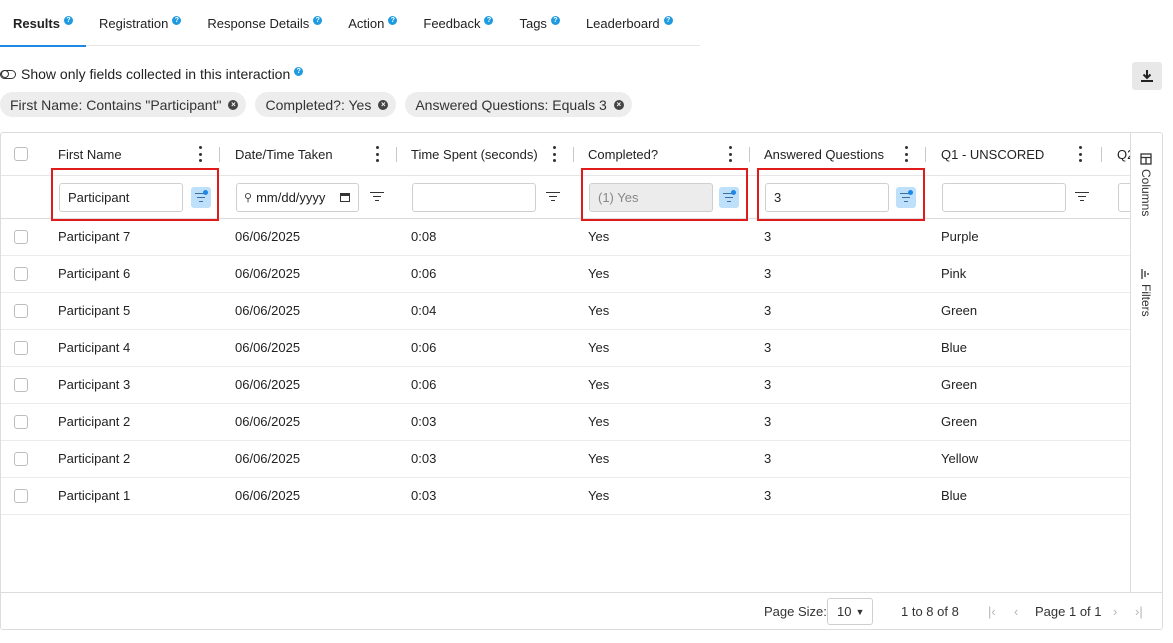 This screenshot has height=643, width=1173. Describe the element at coordinates (841, 194) in the screenshot. I see `highlight-box` at that location.